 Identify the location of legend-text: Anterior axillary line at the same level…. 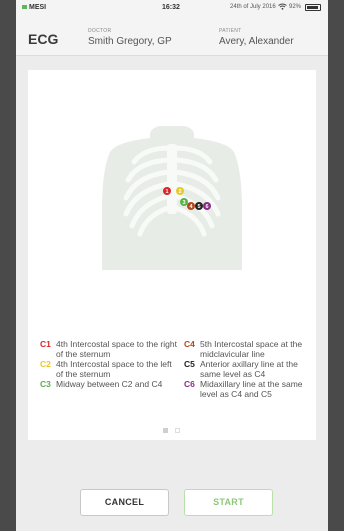
(249, 369).